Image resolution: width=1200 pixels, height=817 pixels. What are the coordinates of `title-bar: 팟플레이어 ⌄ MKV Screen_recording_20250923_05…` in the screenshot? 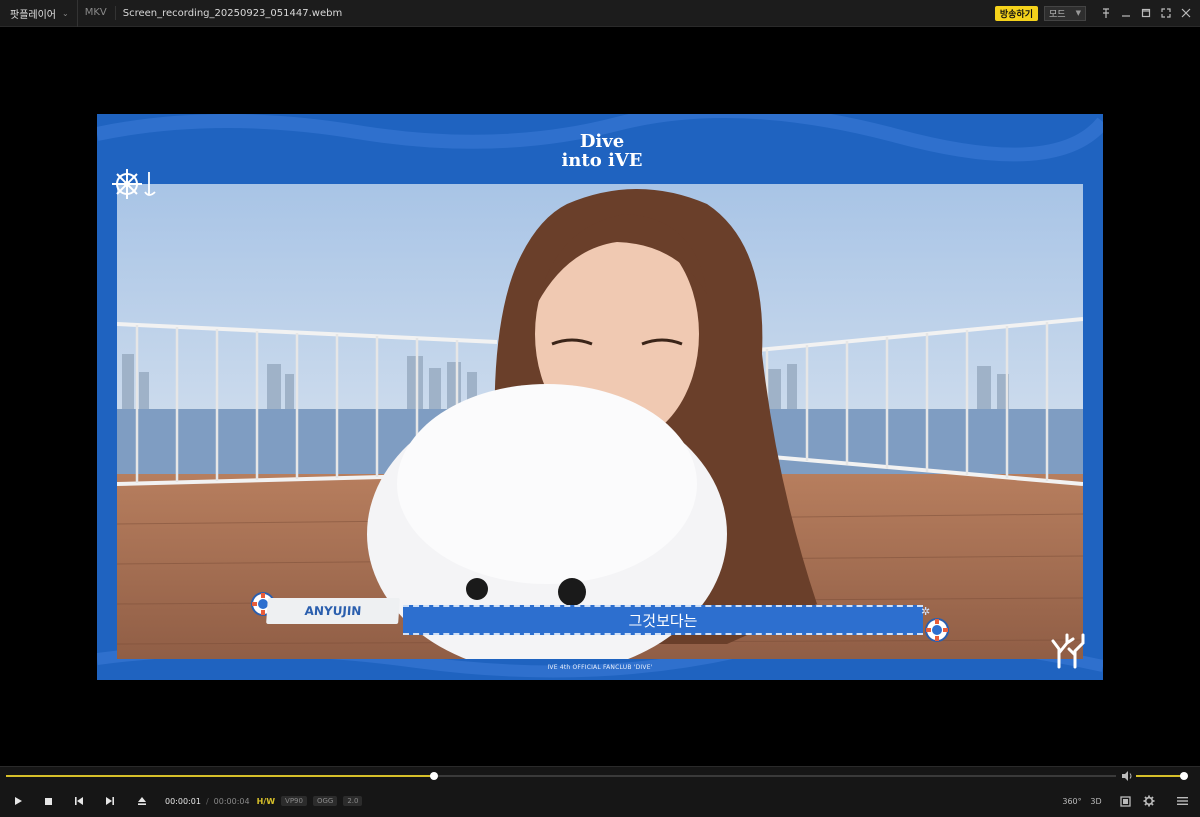 It's located at (600, 13).